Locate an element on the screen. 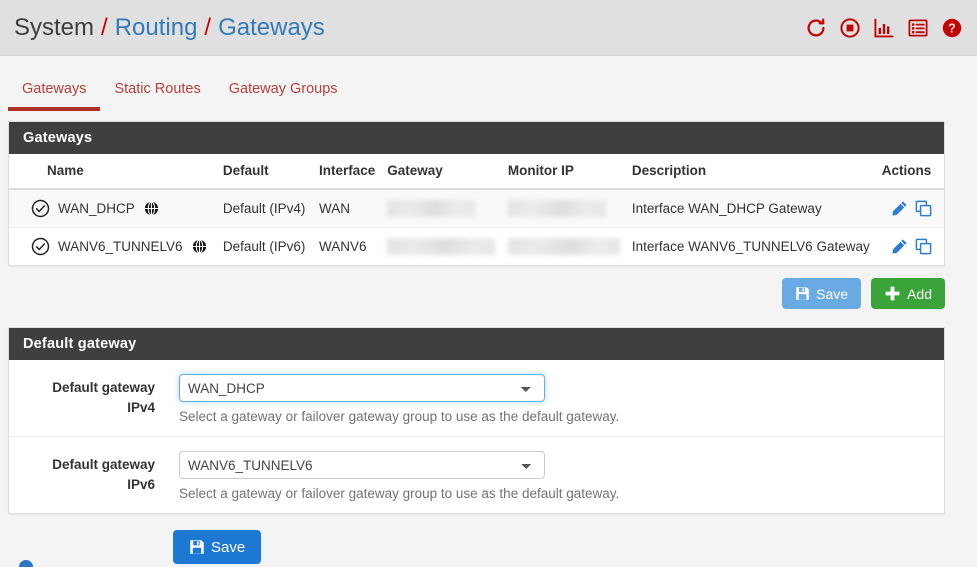 Image resolution: width=977 pixels, height=567 pixels. header-icon-group: ? is located at coordinates (884, 28).